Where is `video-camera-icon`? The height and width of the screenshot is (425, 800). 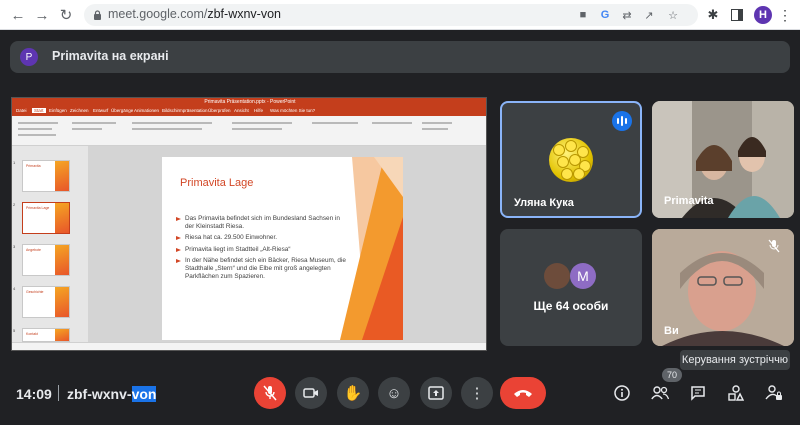 video-camera-icon is located at coordinates (310, 393).